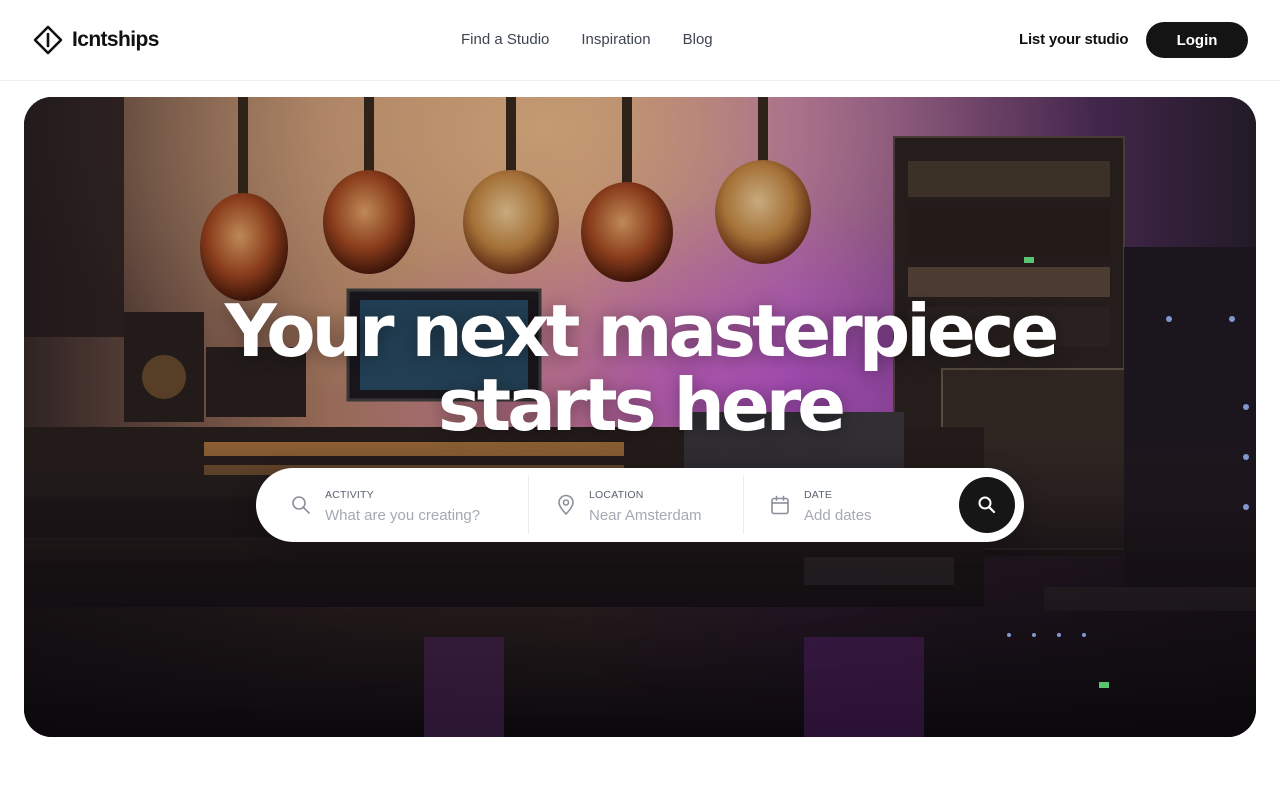  I want to click on diamond-logo-icon, so click(48, 40).